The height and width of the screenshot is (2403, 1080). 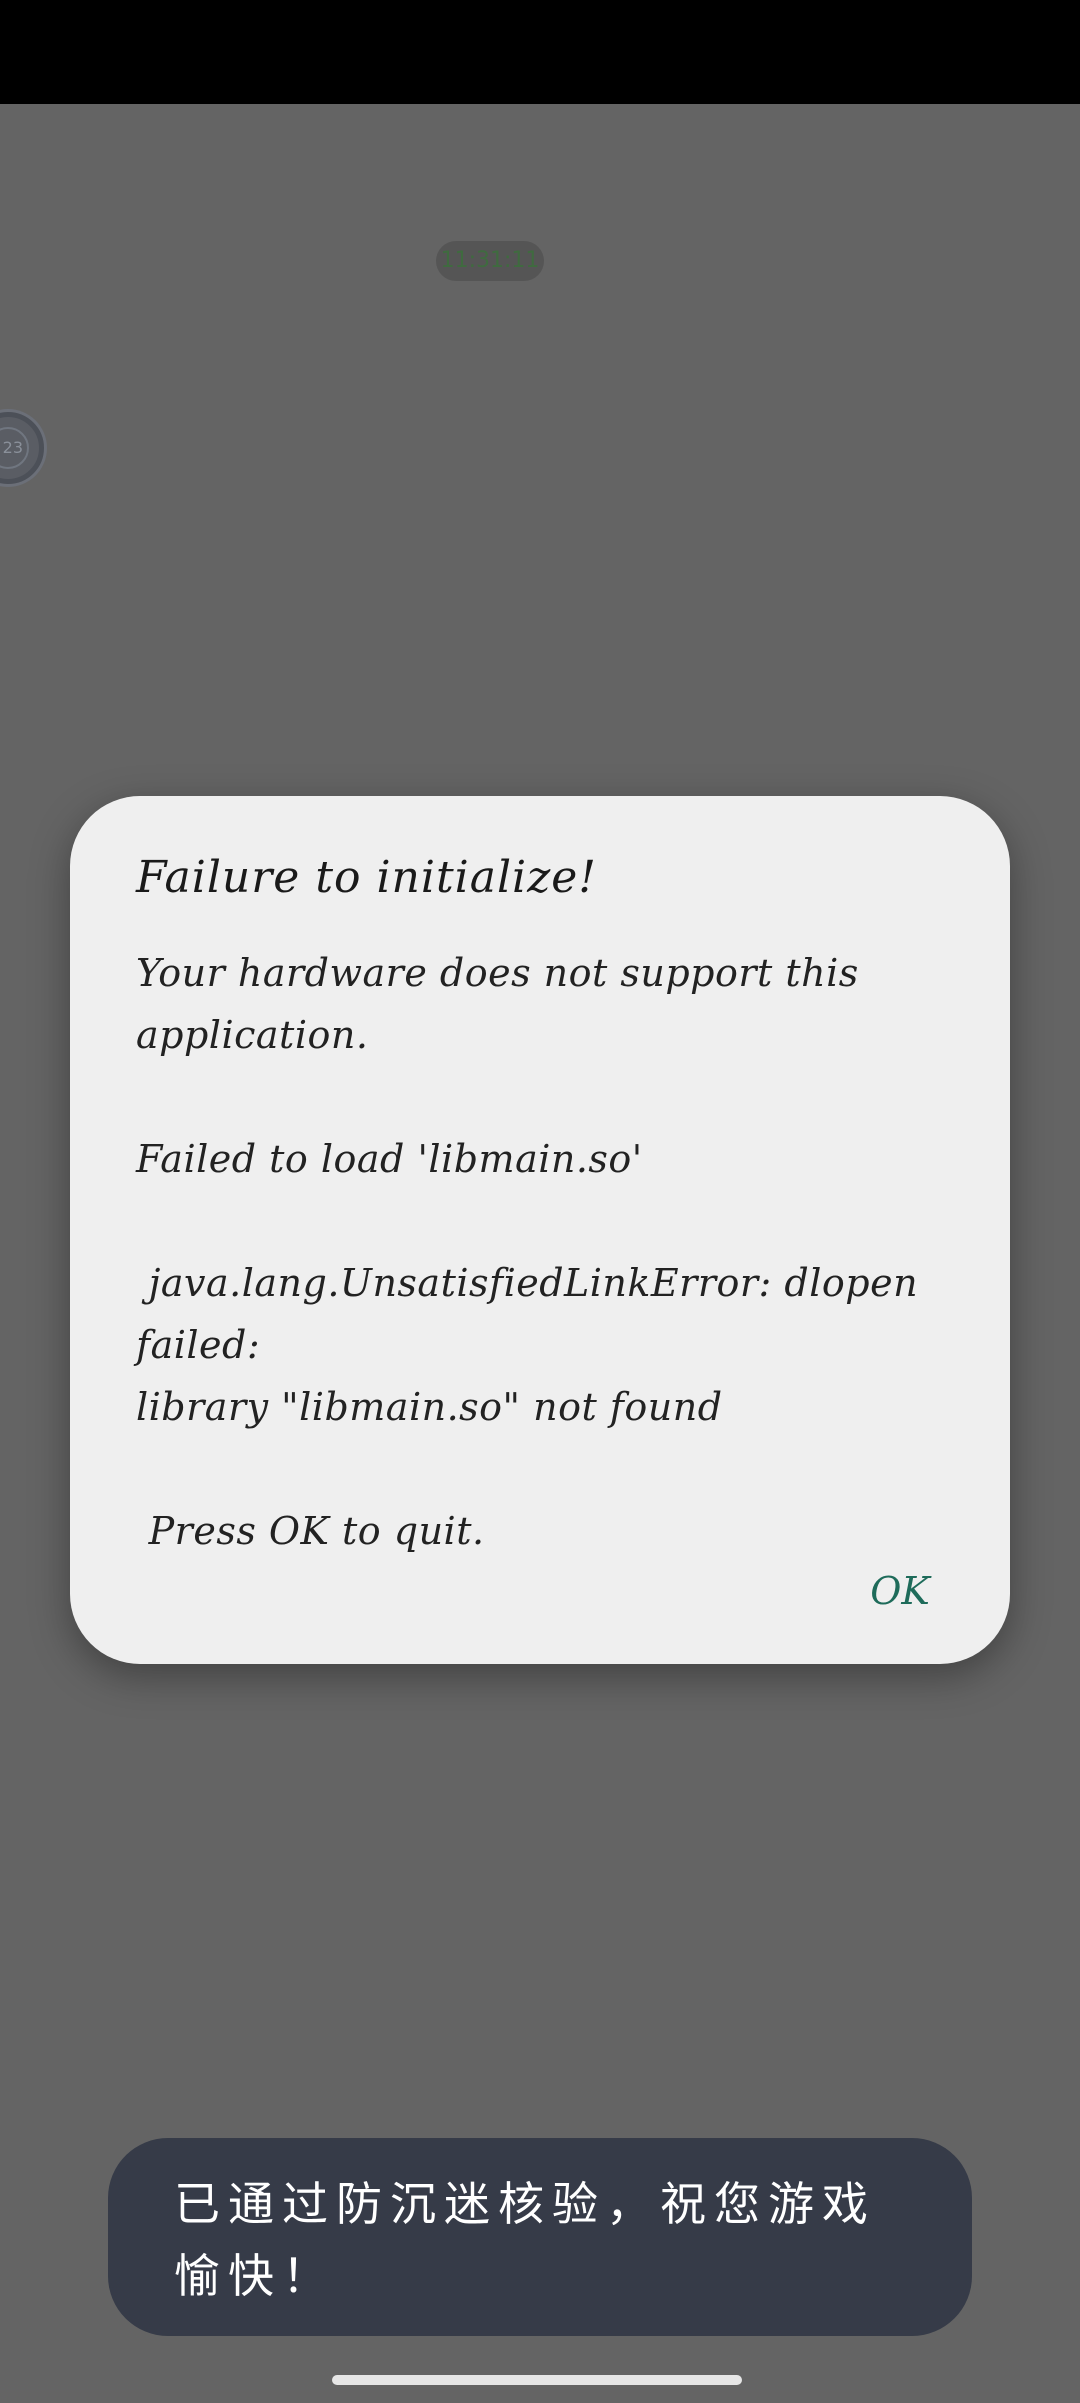 I want to click on timer-pill: 11:31:11, so click(x=490, y=261).